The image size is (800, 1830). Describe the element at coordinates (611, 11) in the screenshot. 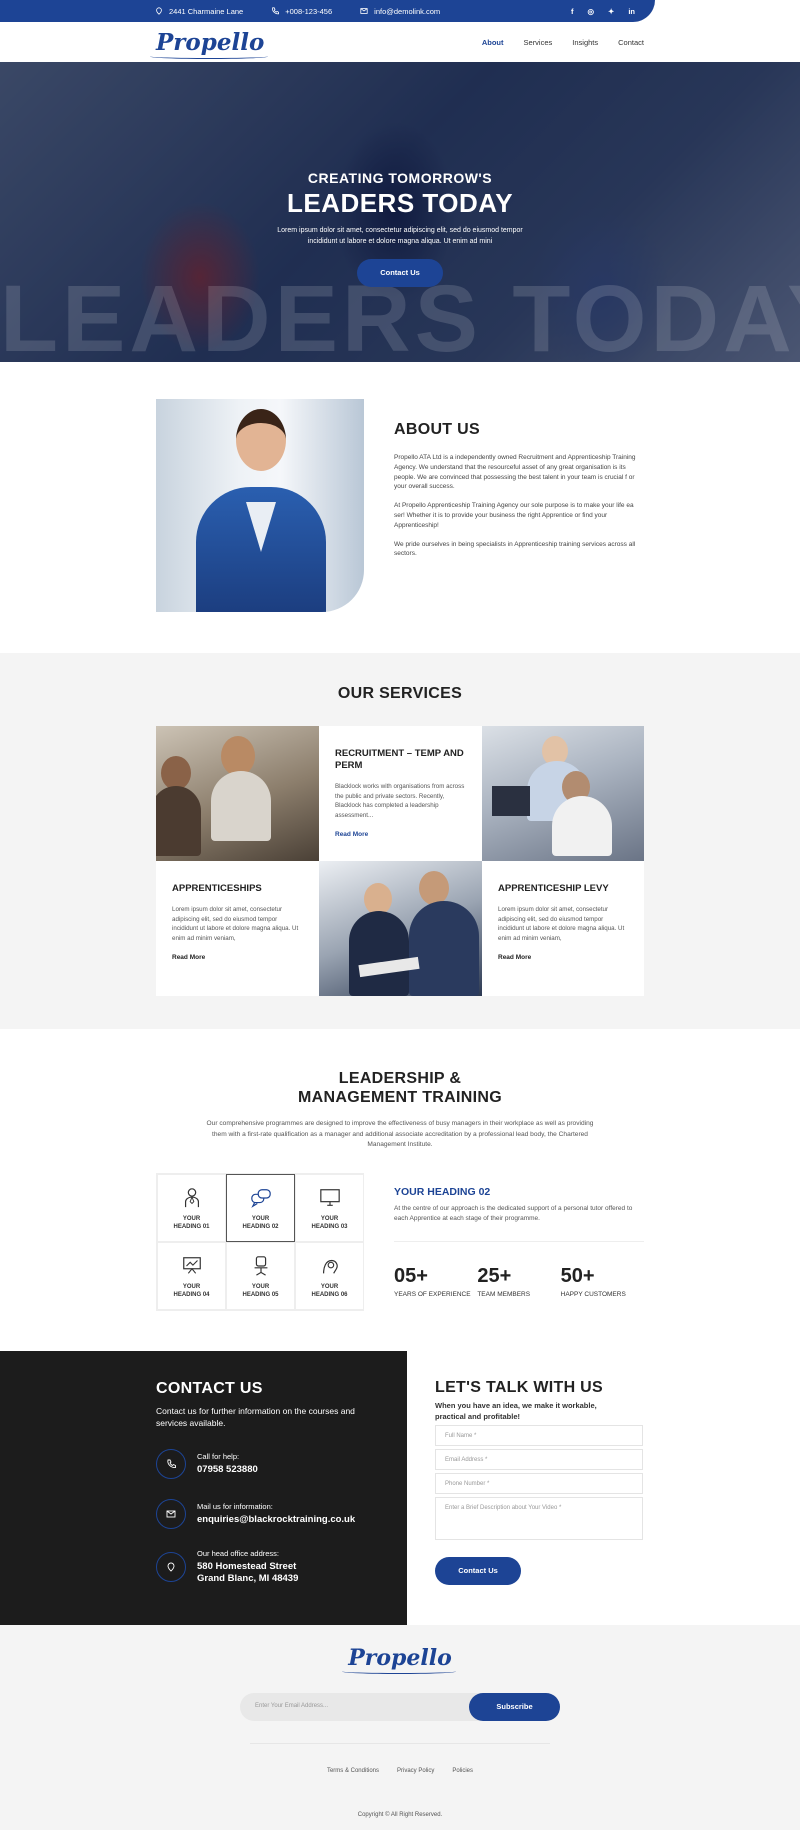

I see `twitter-icon: ✦` at that location.